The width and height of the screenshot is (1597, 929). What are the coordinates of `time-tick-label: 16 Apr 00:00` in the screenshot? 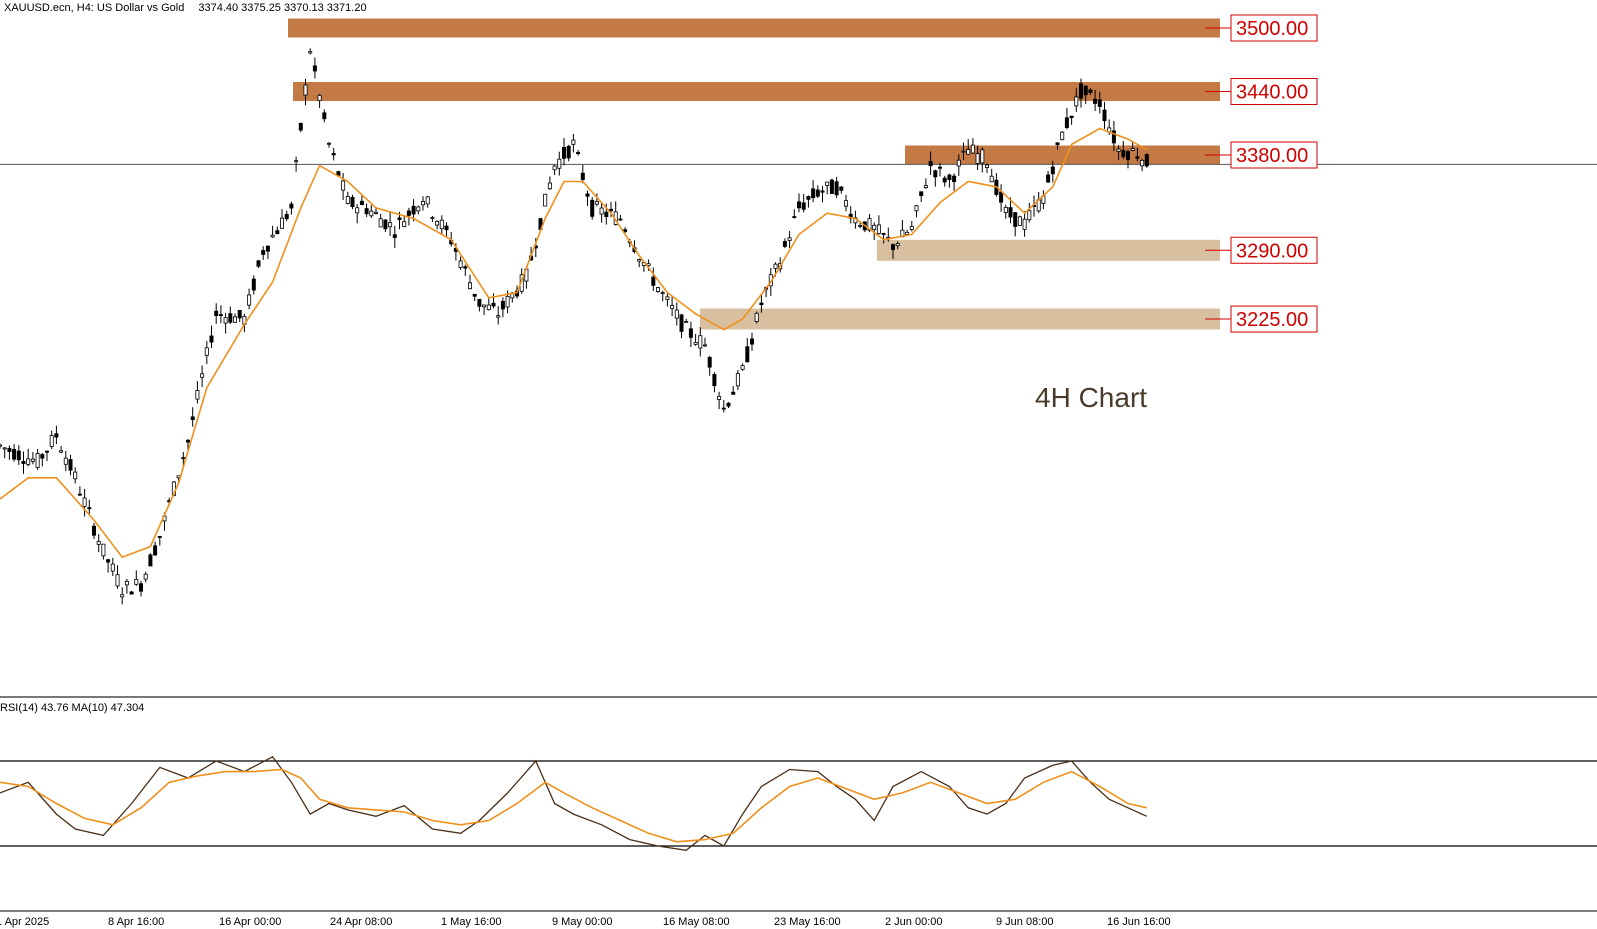 It's located at (250, 922).